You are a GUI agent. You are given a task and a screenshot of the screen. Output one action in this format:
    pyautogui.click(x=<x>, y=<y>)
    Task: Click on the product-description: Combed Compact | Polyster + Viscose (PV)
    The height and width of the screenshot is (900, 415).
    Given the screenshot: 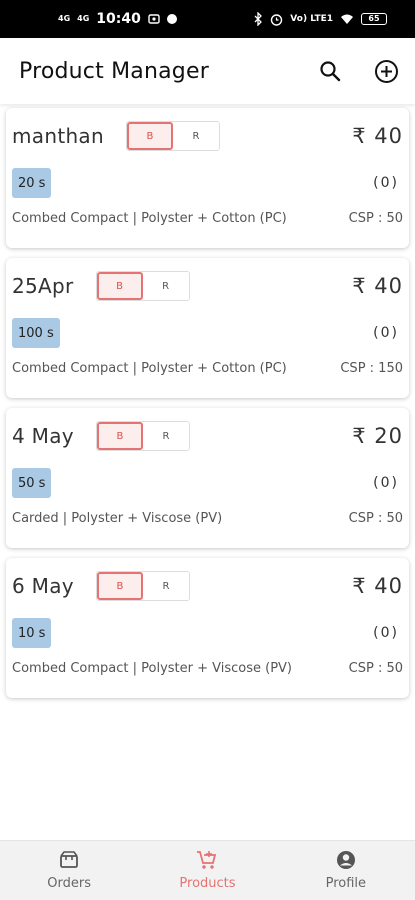 What is the action you would take?
    pyautogui.click(x=152, y=668)
    